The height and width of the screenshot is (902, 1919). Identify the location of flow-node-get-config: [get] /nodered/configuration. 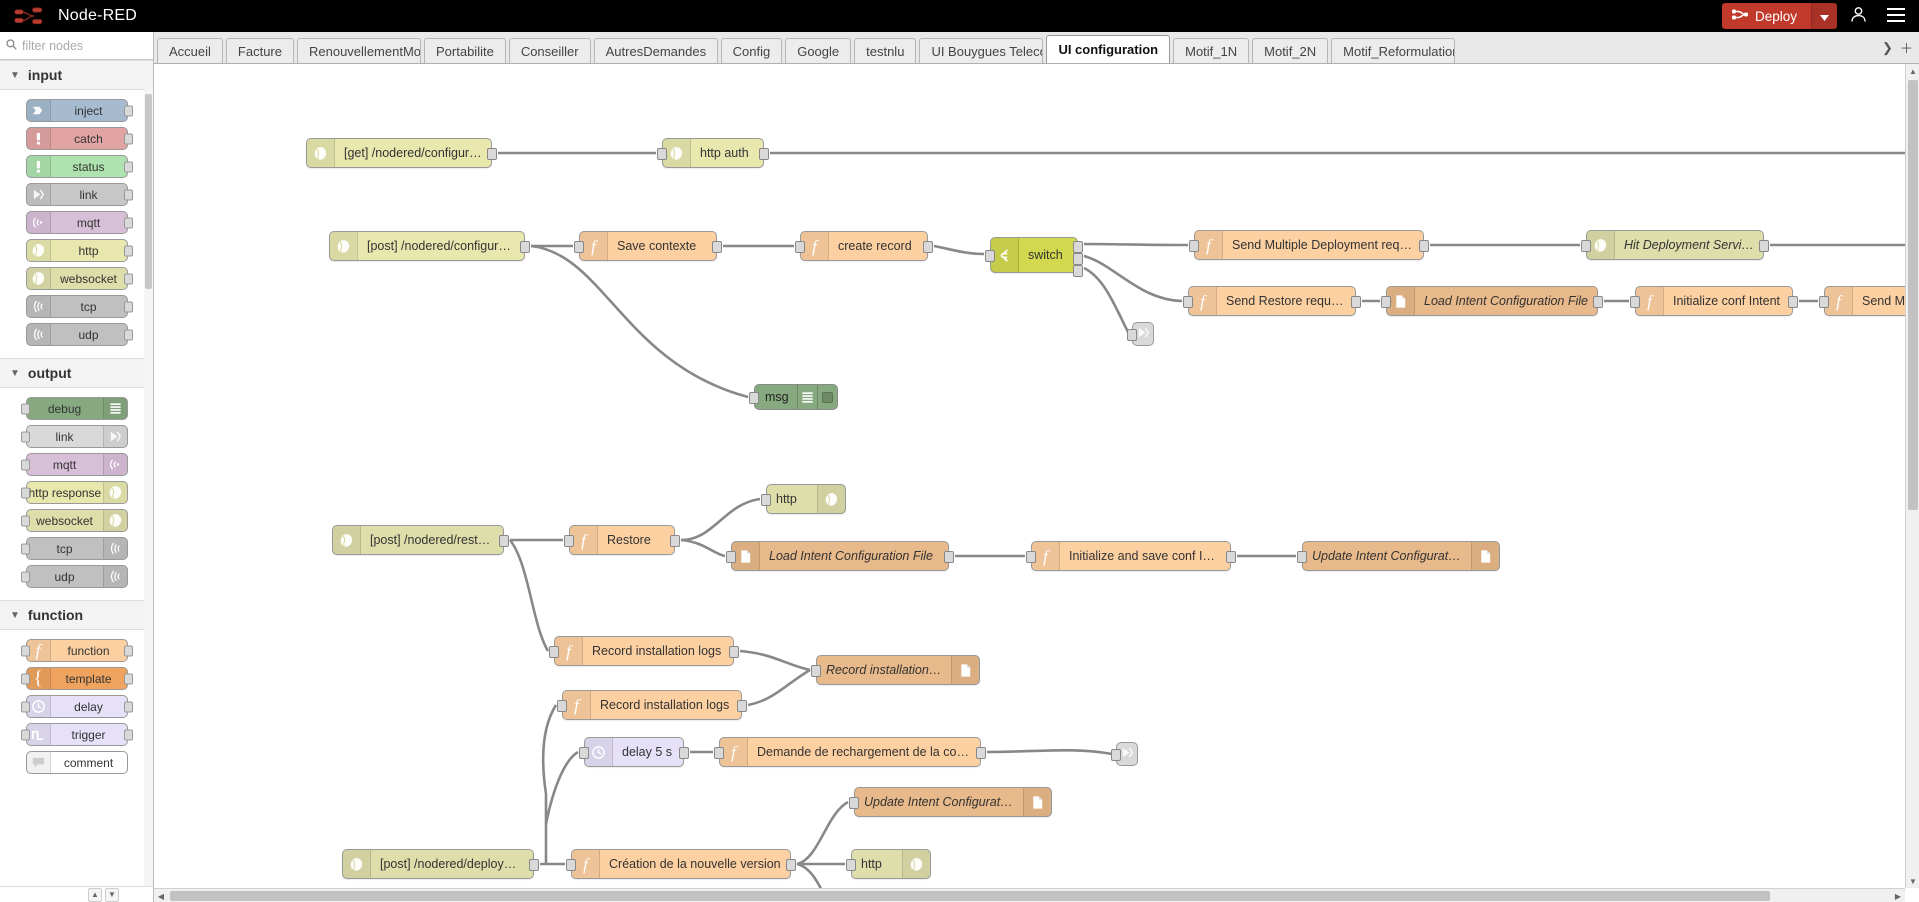
(401, 153).